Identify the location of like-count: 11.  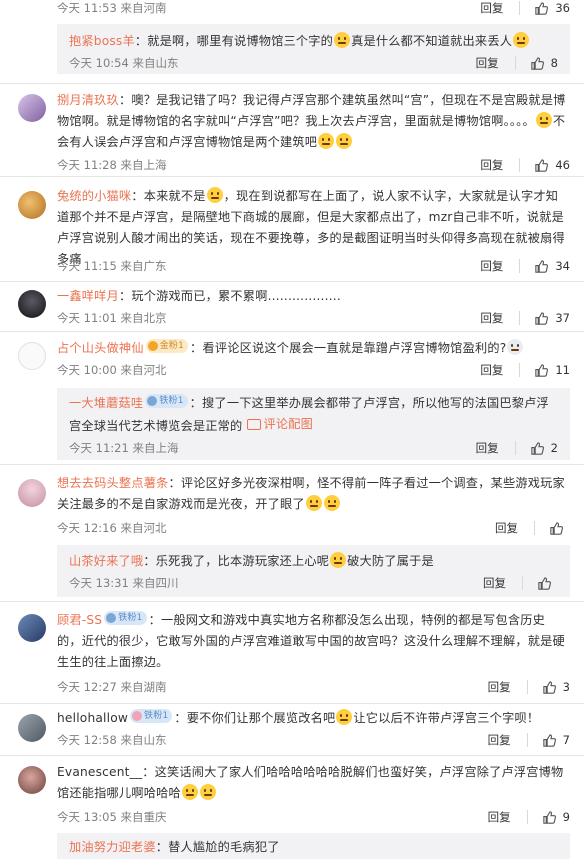
(562, 370).